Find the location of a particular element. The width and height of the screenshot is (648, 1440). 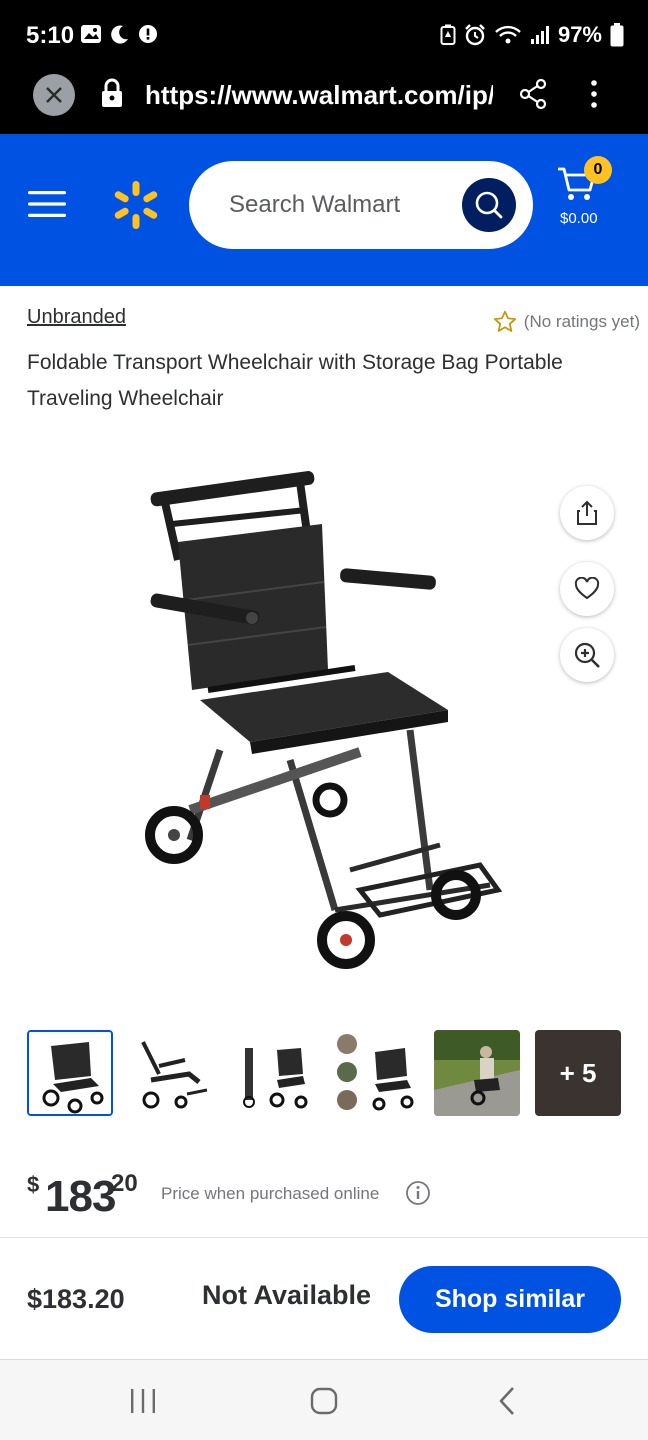

zoom-button is located at coordinates (587, 655).